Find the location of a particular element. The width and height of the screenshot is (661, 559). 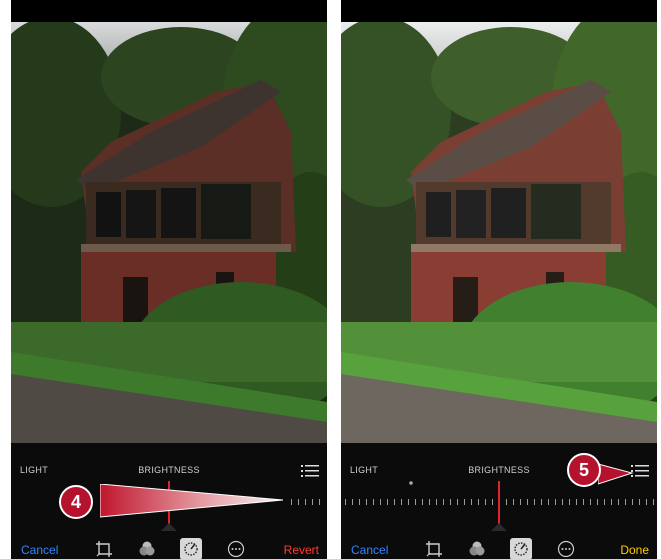

slider-origin-dot is located at coordinates (411, 483).